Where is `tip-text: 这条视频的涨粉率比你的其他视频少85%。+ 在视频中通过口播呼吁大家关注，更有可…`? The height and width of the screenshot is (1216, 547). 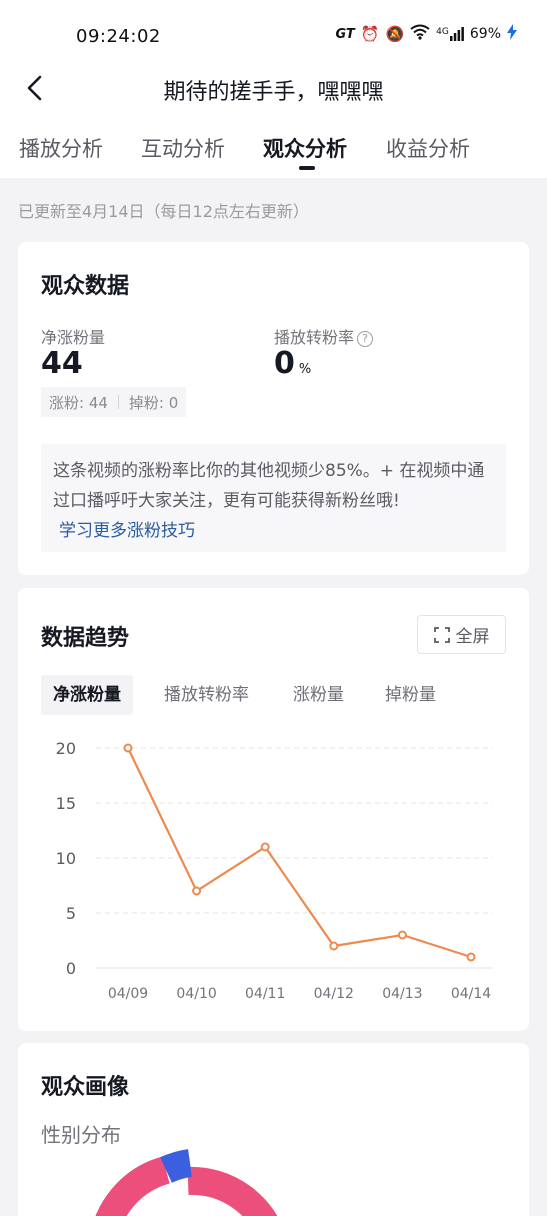
tip-text: 这条视频的涨粉率比你的其他视频少85%。+ 在视频中通过口播呼吁大家关注，更有可… is located at coordinates (269, 486).